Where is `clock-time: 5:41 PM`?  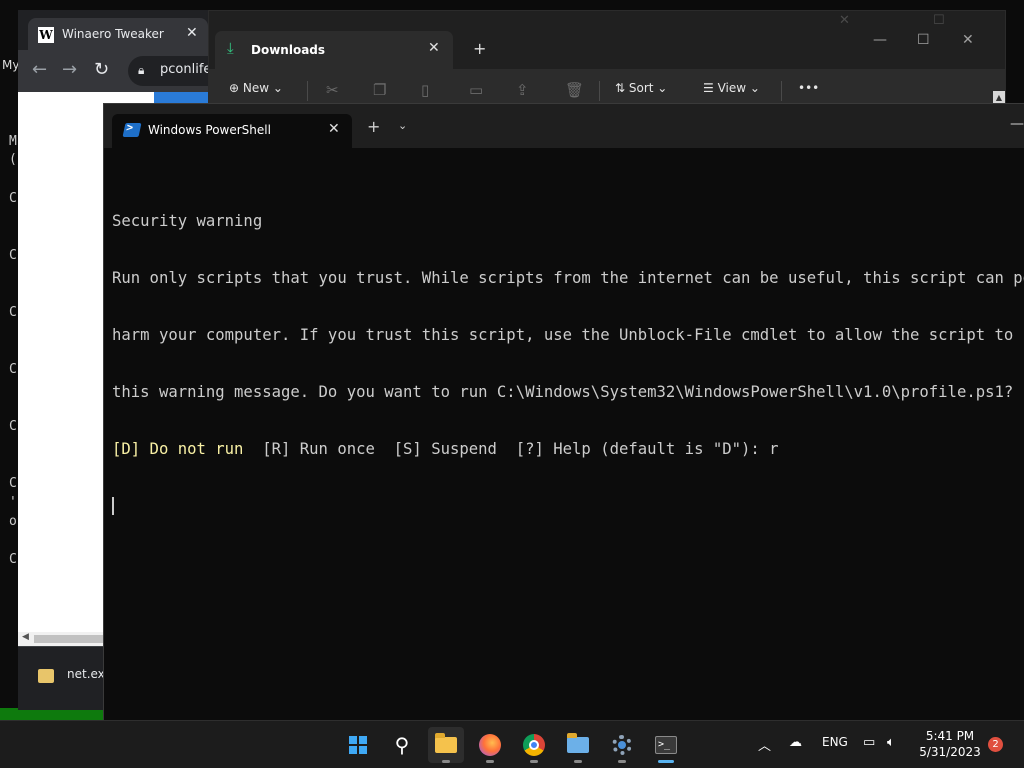 clock-time: 5:41 PM is located at coordinates (950, 736).